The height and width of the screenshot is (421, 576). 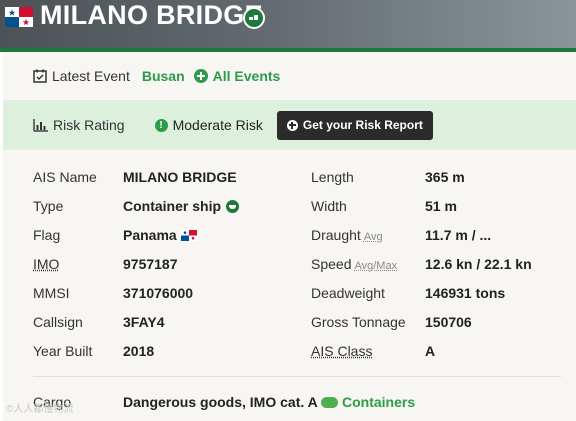 What do you see at coordinates (465, 293) in the screenshot?
I see `deadweight-value: 146931 tons` at bounding box center [465, 293].